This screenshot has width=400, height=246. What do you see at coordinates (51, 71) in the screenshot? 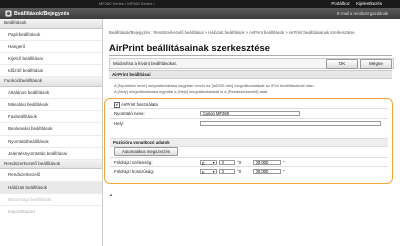
I see `sidebar-item-timer-settings: Időzítő beállításai` at bounding box center [51, 71].